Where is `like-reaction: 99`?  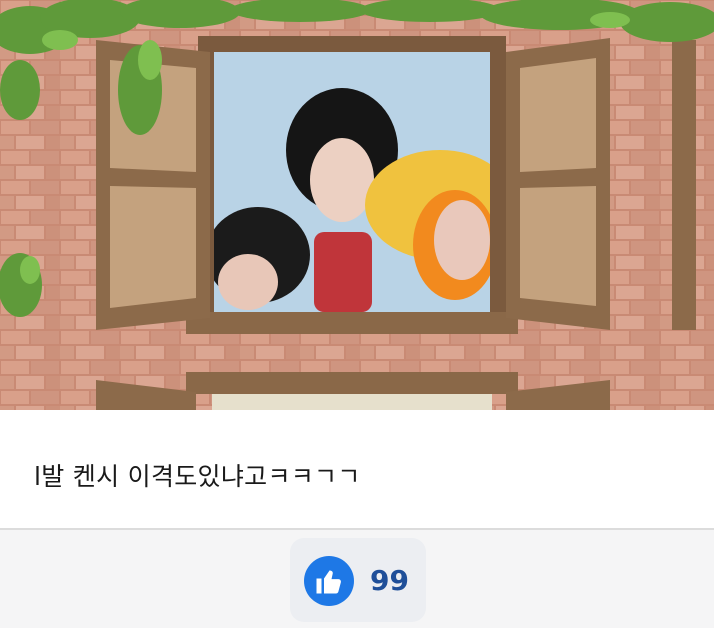
like-reaction: 99 is located at coordinates (358, 580).